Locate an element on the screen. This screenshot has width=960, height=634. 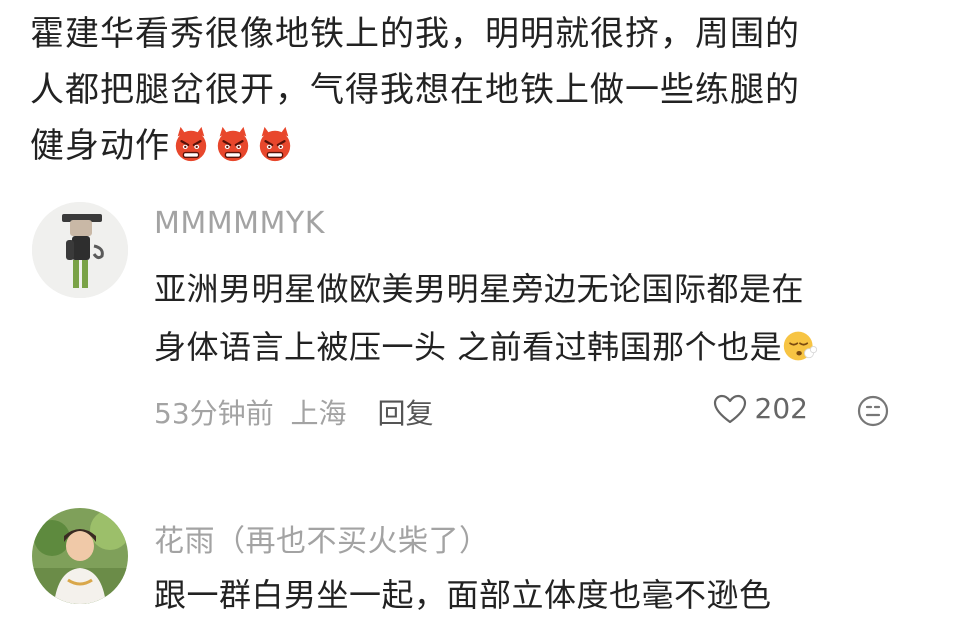
comment-body: 跟一群白男坐一起，面部立体度也毫不逊色 is located at coordinates (463, 595).